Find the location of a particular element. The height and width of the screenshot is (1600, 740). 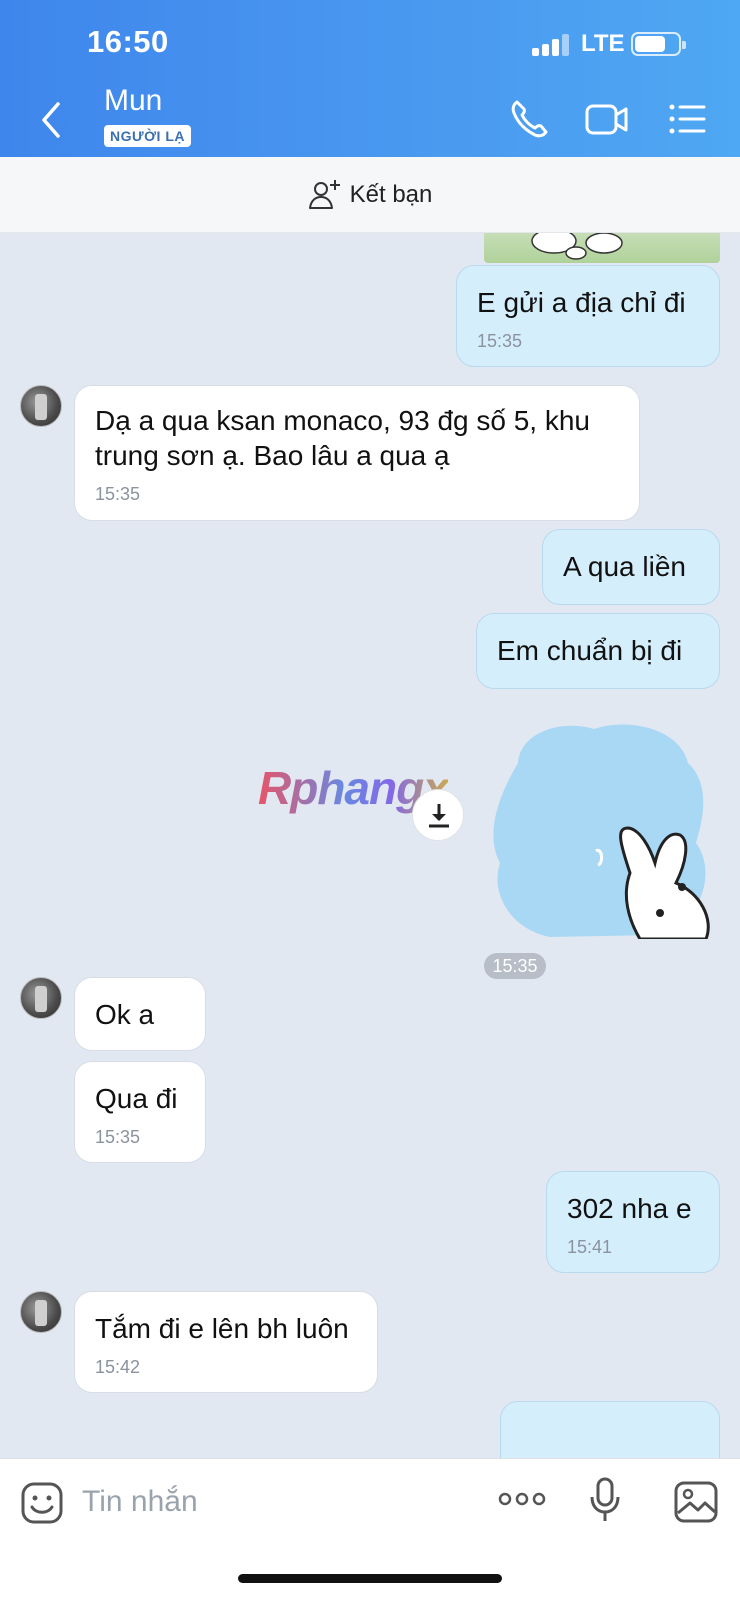

message-text: E gửi a địa chỉ đi is located at coordinates (581, 302).